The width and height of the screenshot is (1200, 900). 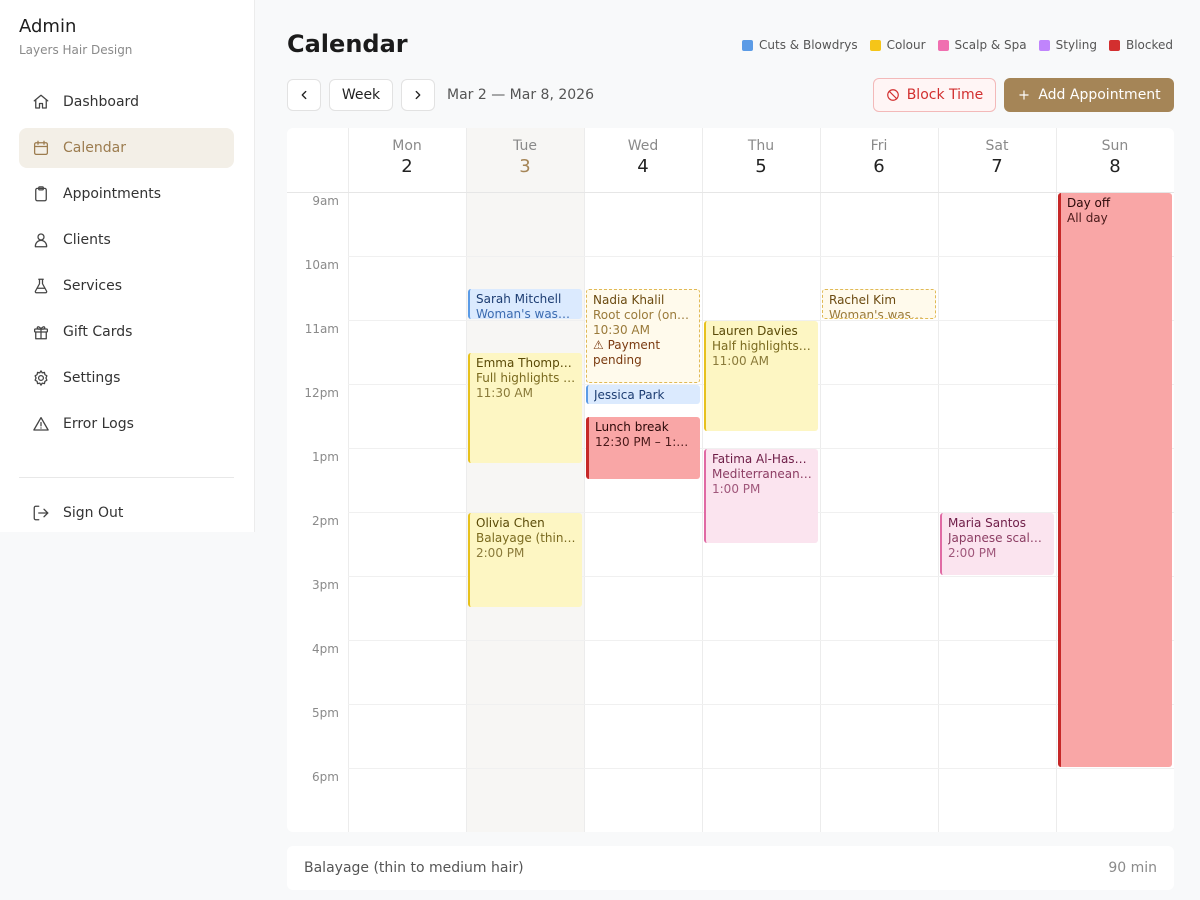 What do you see at coordinates (325, 649) in the screenshot?
I see `hour-label: 4pm` at bounding box center [325, 649].